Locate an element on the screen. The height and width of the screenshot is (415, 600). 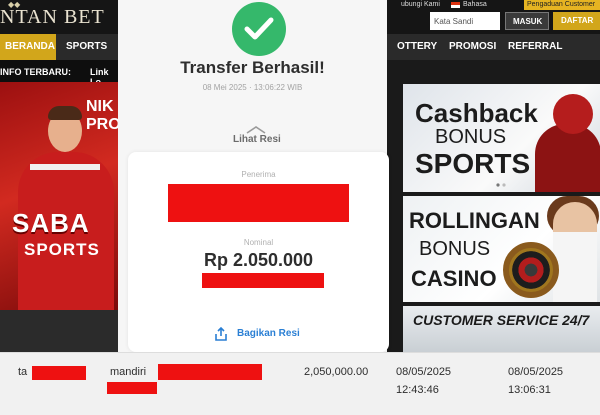
language-selector: Bahasa is located at coordinates (475, 4).